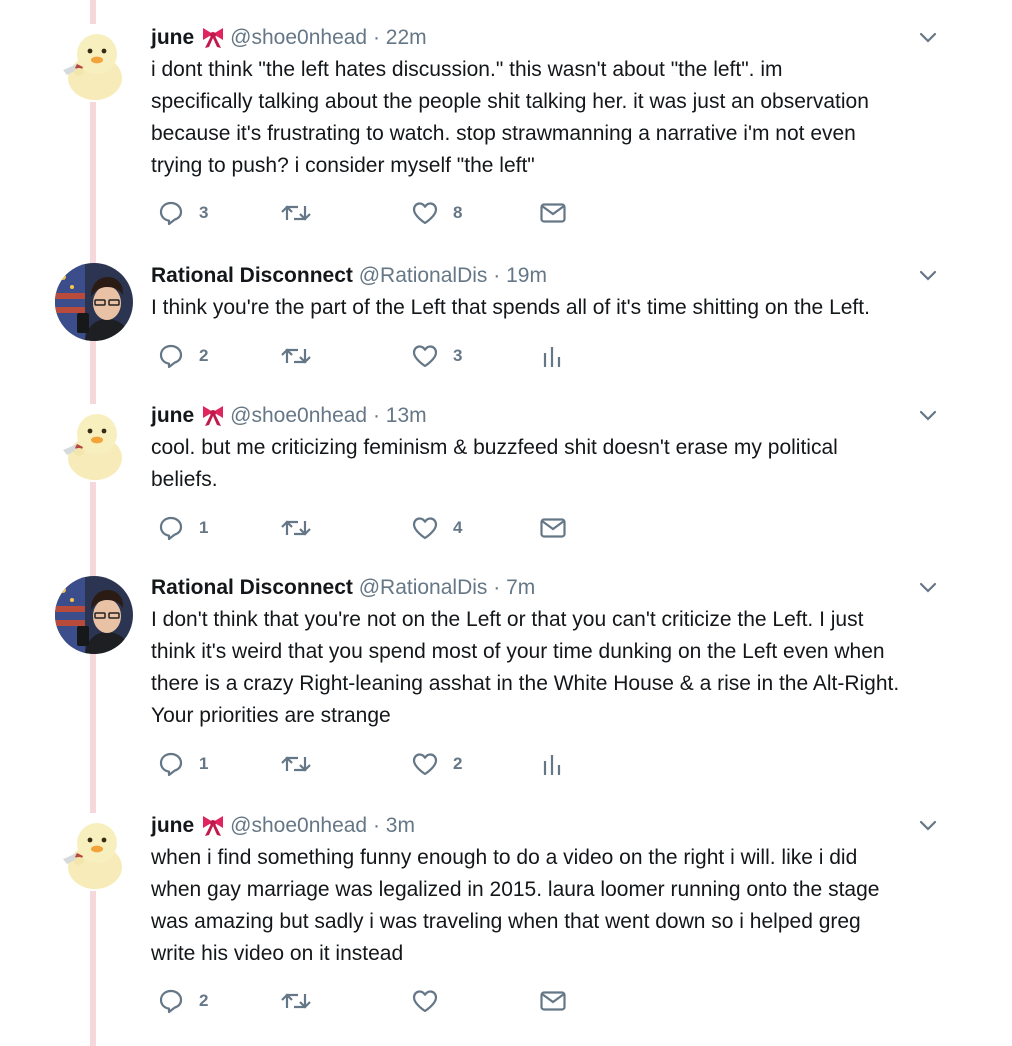  What do you see at coordinates (551, 588) in the screenshot?
I see `tweet-header: Rational Disconnect @RationalDis · 7m` at bounding box center [551, 588].